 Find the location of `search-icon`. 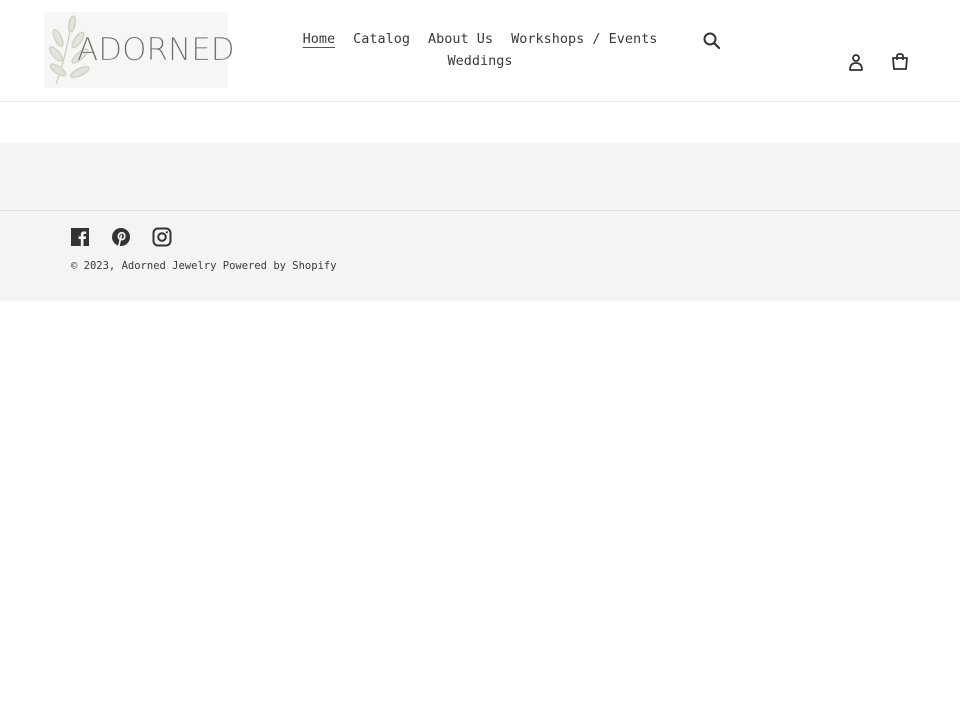

search-icon is located at coordinates (712, 41).